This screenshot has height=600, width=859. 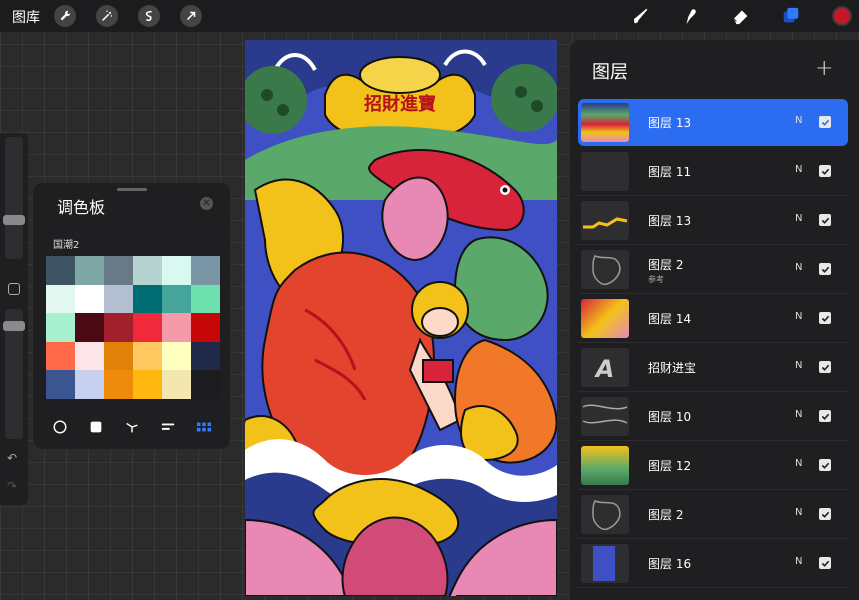 What do you see at coordinates (14, 220) in the screenshot?
I see `brush-size-thumb` at bounding box center [14, 220].